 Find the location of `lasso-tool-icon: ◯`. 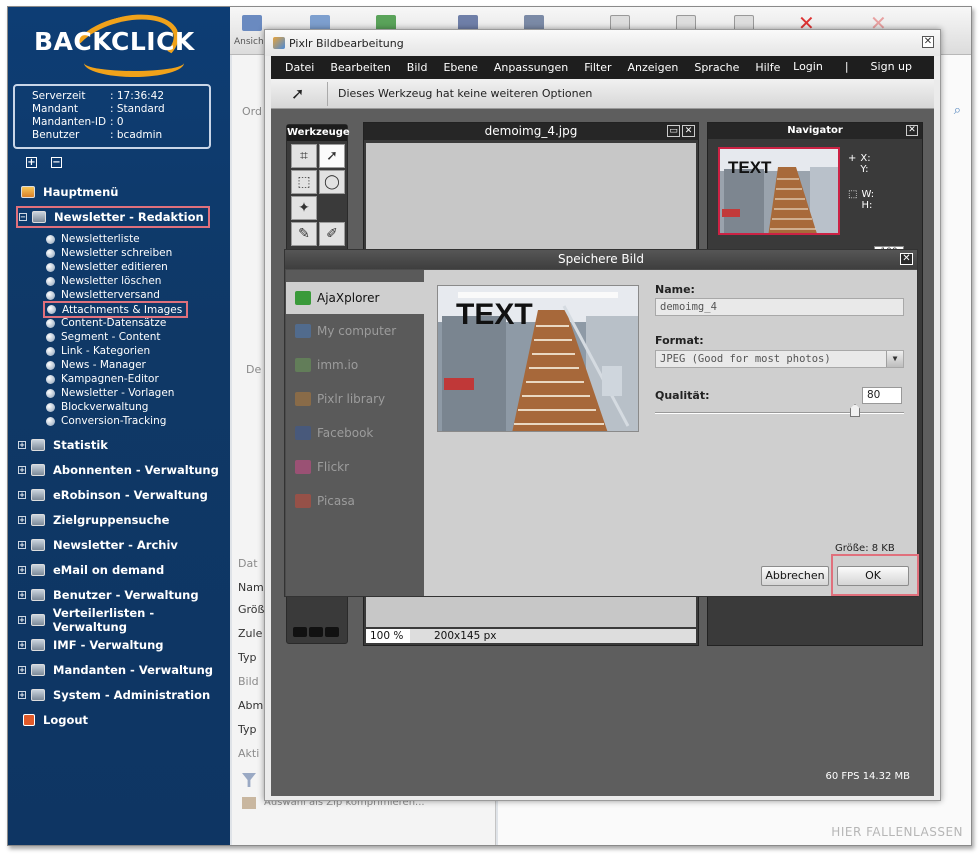

lasso-tool-icon: ◯ is located at coordinates (332, 182).